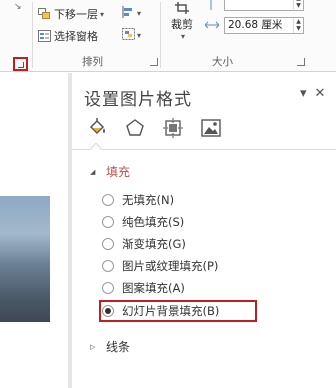 The image size is (336, 388). What do you see at coordinates (18, 7) in the screenshot?
I see `arrow-icon: ↘` at bounding box center [18, 7].